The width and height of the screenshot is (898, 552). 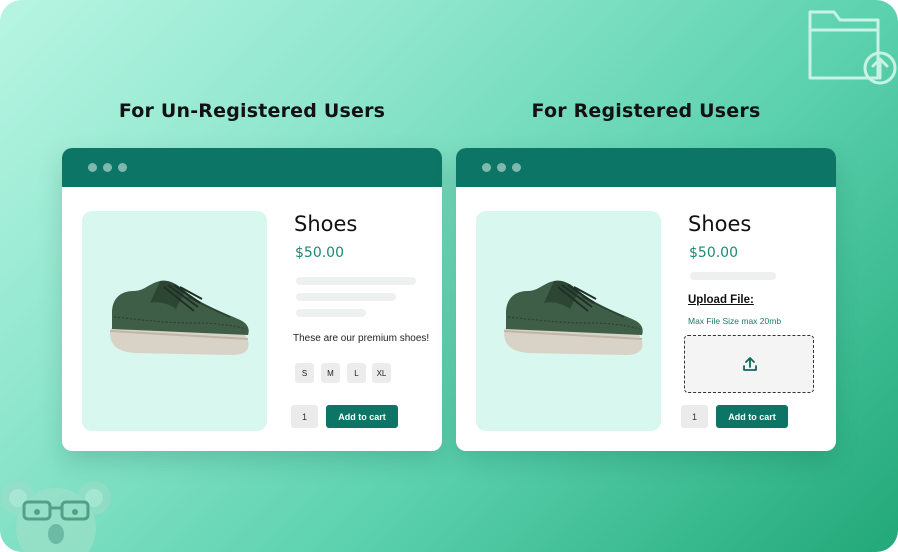 What do you see at coordinates (852, 47) in the screenshot?
I see `folder-upload-icon` at bounding box center [852, 47].